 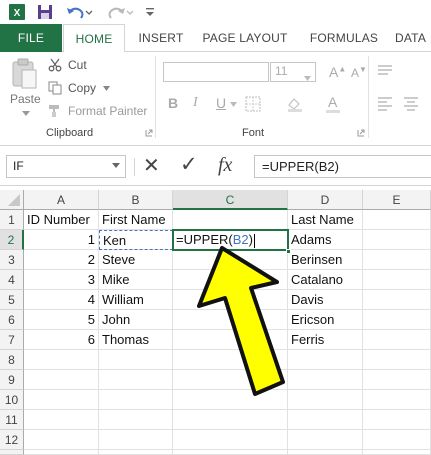 I want to click on cell-b4: Mike, so click(x=136, y=280).